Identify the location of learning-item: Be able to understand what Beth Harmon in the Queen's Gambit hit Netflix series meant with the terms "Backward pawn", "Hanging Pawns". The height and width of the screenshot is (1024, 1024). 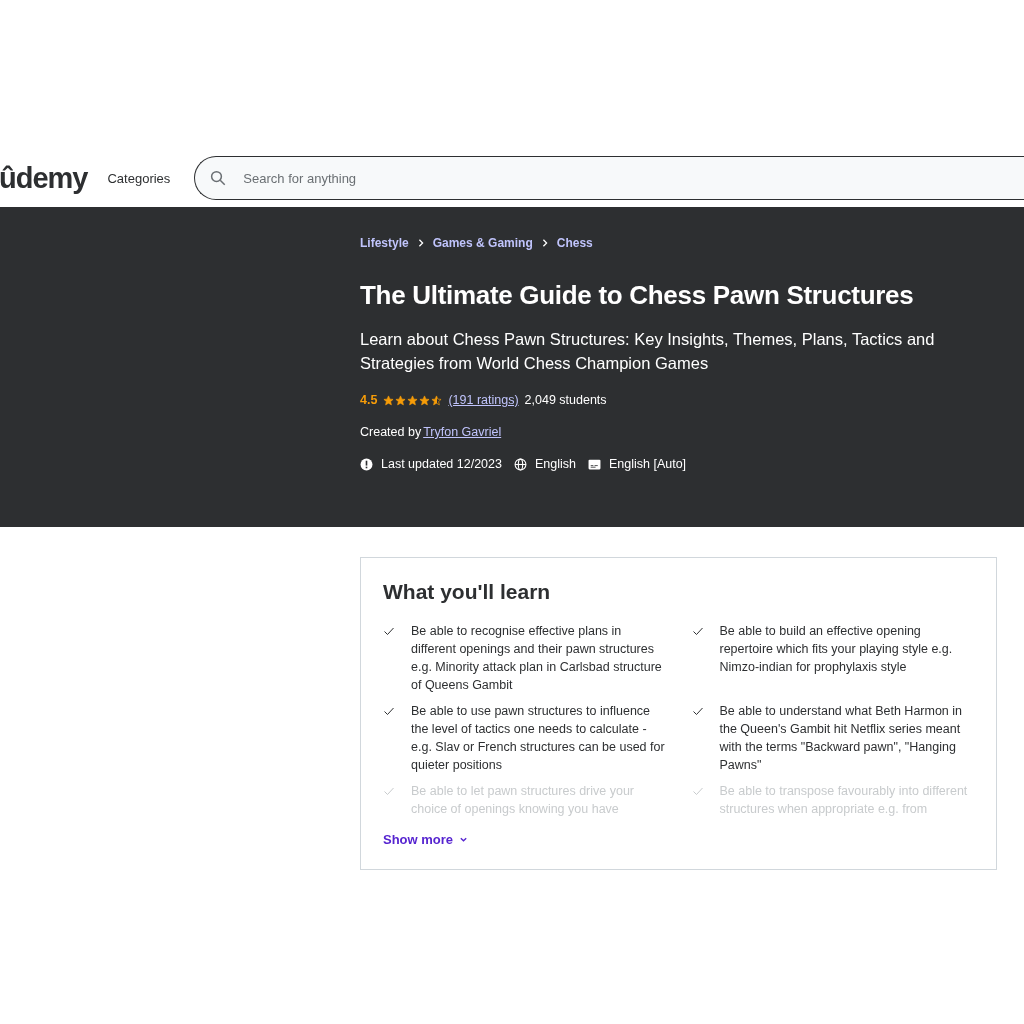
(841, 738).